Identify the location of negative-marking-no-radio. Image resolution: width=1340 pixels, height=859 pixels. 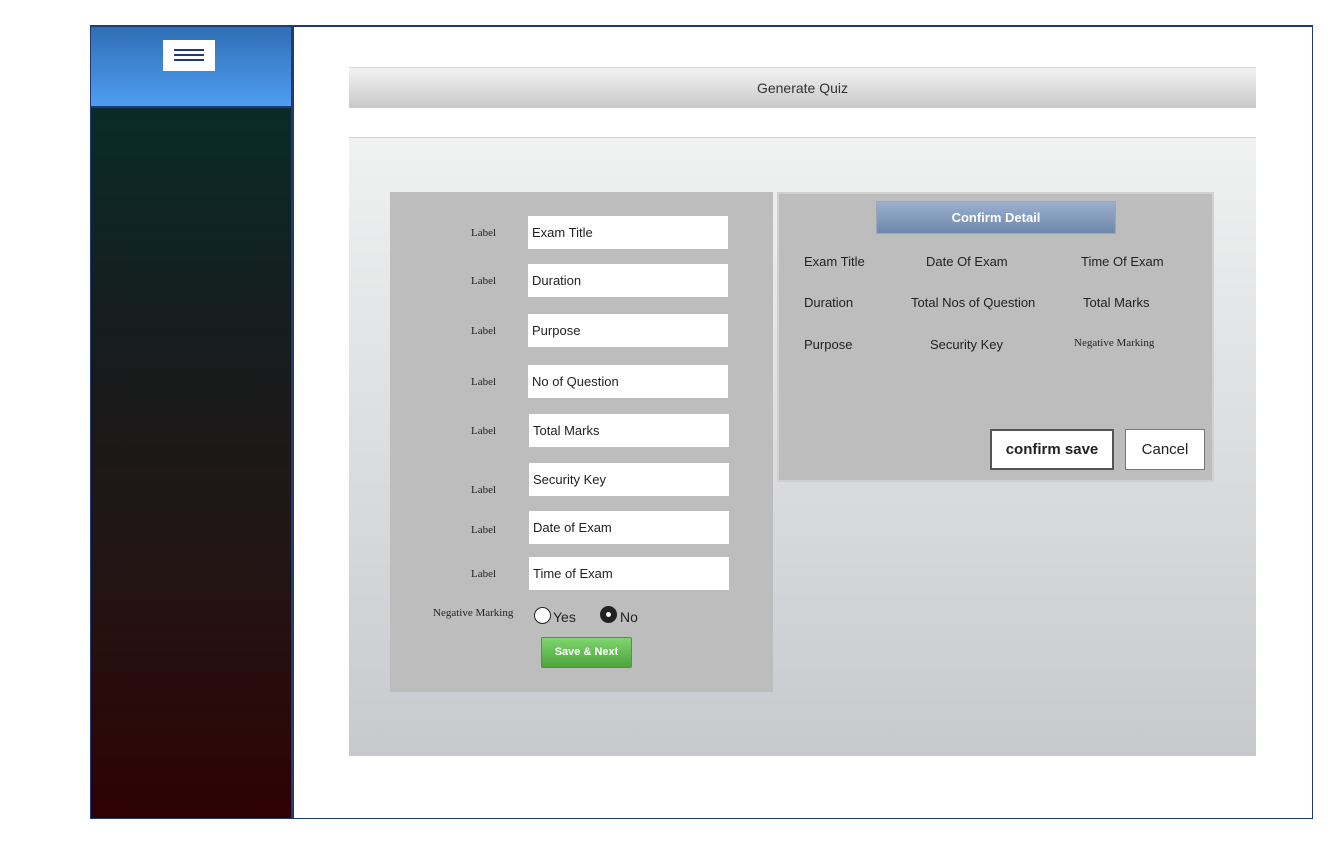
(608, 614).